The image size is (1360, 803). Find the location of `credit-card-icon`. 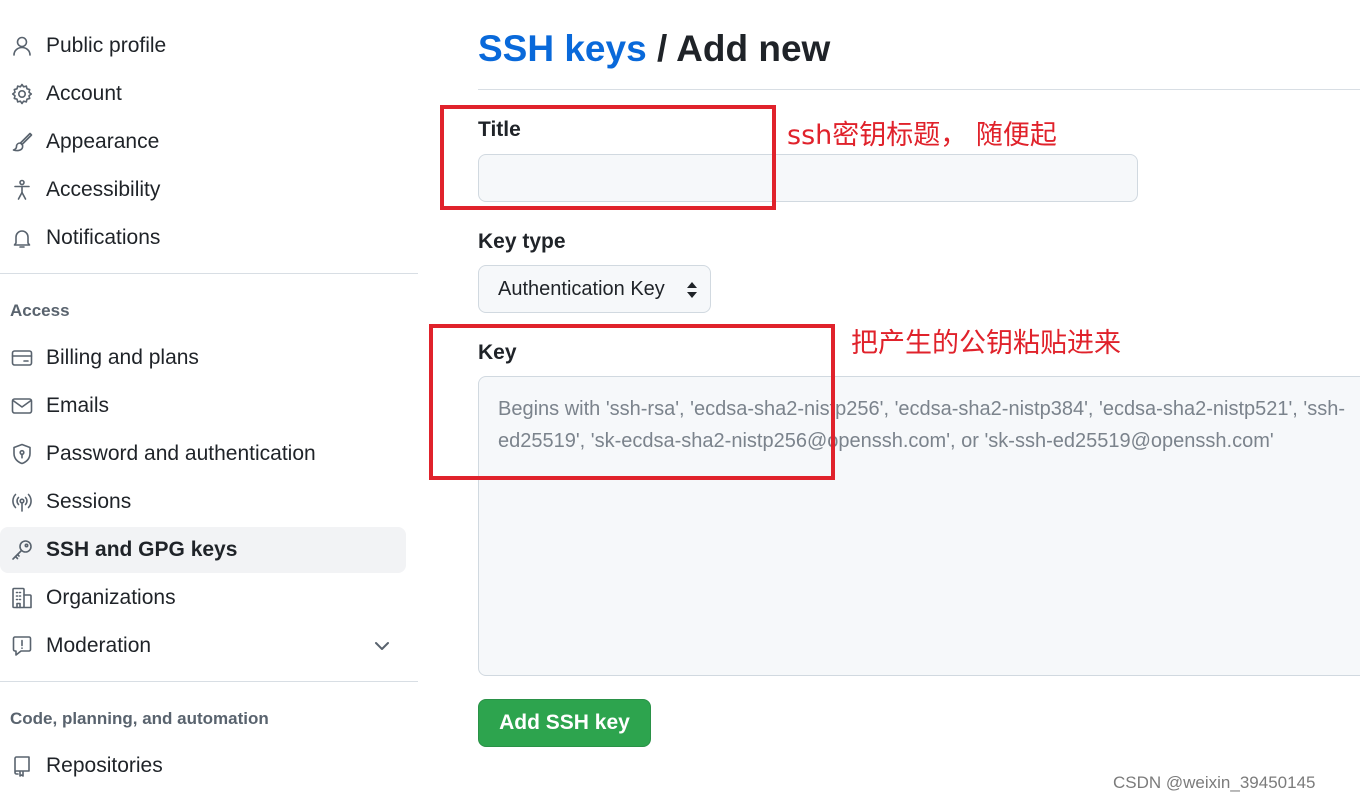

credit-card-icon is located at coordinates (22, 358).